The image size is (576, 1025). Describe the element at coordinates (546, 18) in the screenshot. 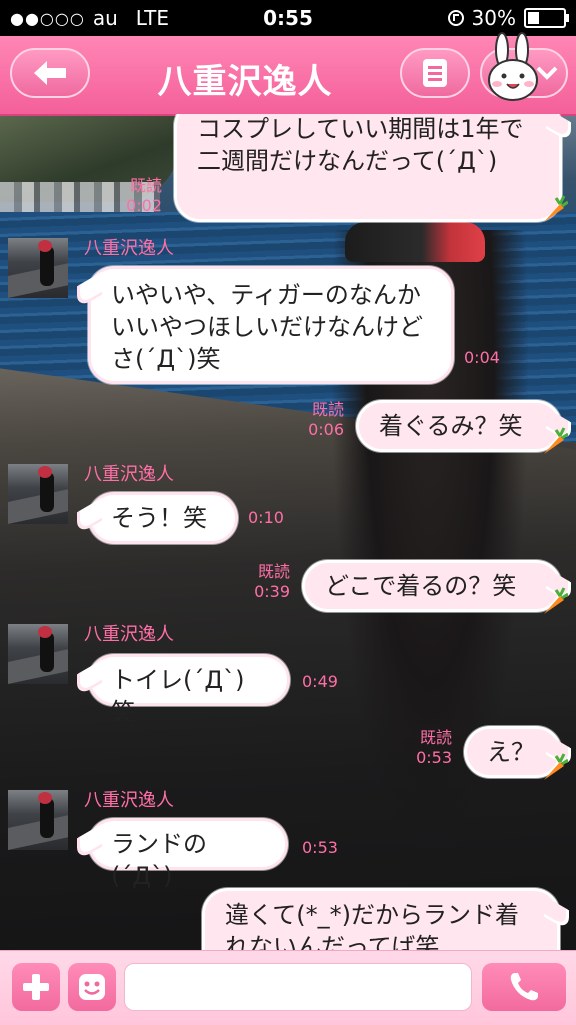

I see `battery-icon` at that location.